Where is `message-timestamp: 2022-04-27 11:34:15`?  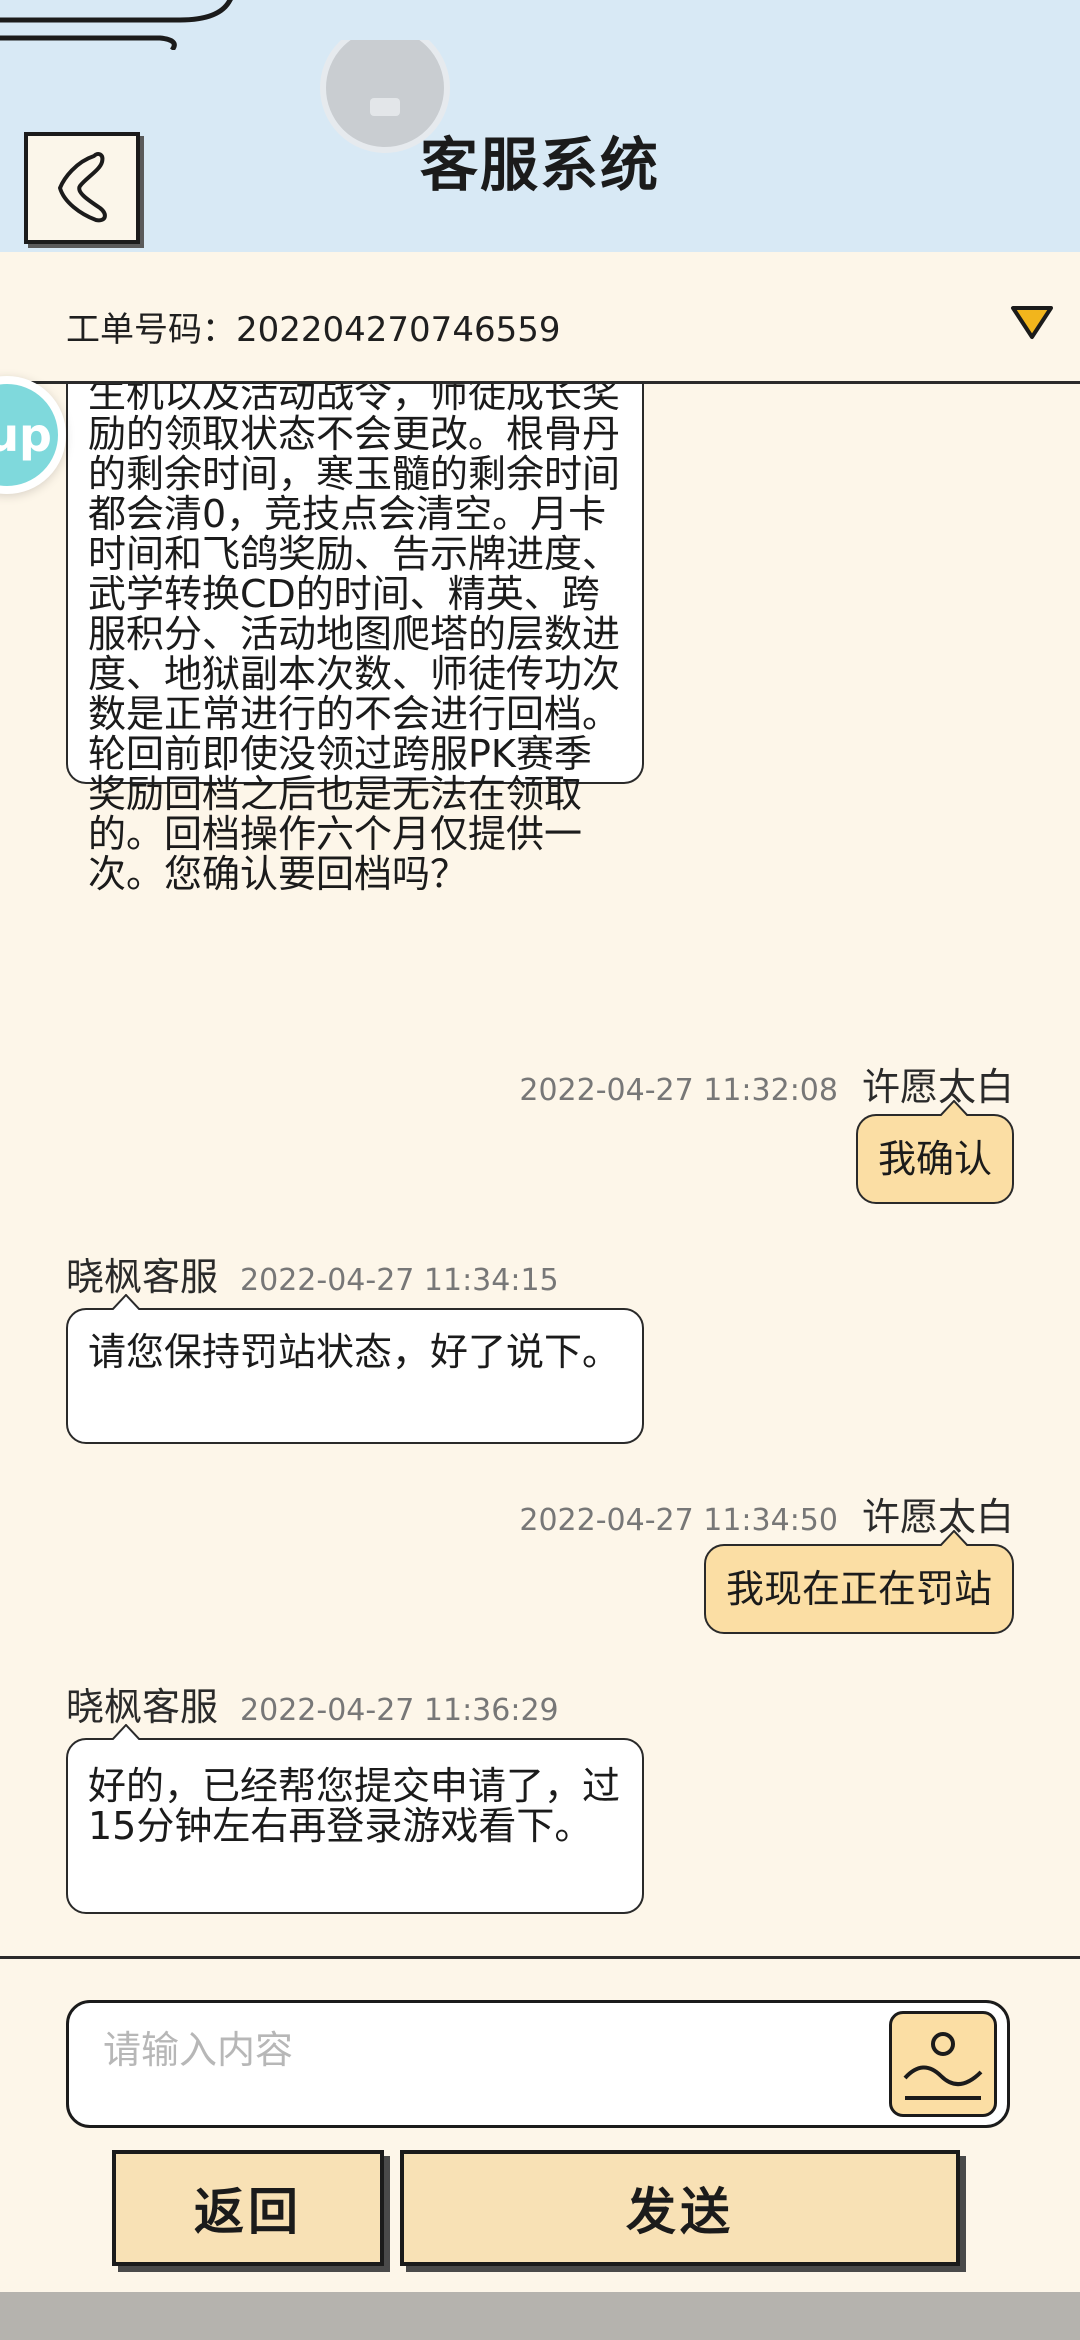
message-timestamp: 2022-04-27 11:34:15 is located at coordinates (399, 1280).